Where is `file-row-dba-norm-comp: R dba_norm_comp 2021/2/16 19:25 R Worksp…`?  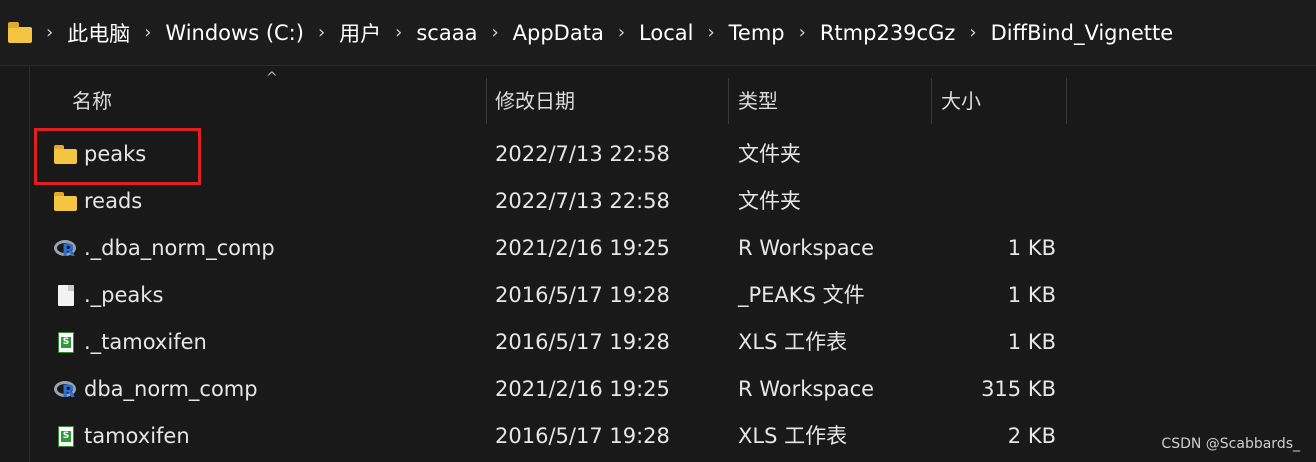
file-row-dba-norm-comp: R dba_norm_comp 2021/2/16 19:25 R Worksp… is located at coordinates (658, 389).